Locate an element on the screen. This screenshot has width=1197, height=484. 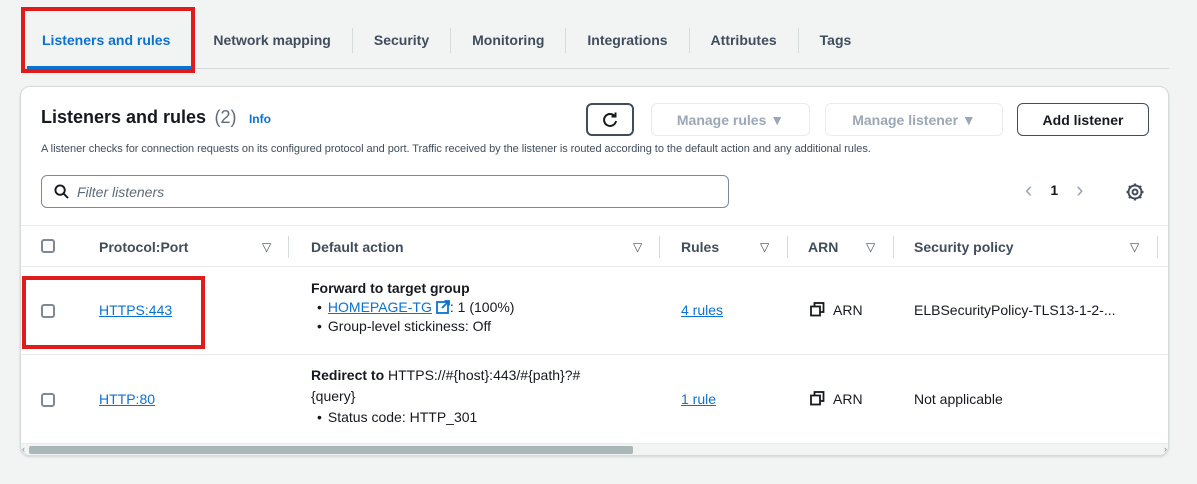
listener-link-http-80: HTTP:80 is located at coordinates (127, 399).